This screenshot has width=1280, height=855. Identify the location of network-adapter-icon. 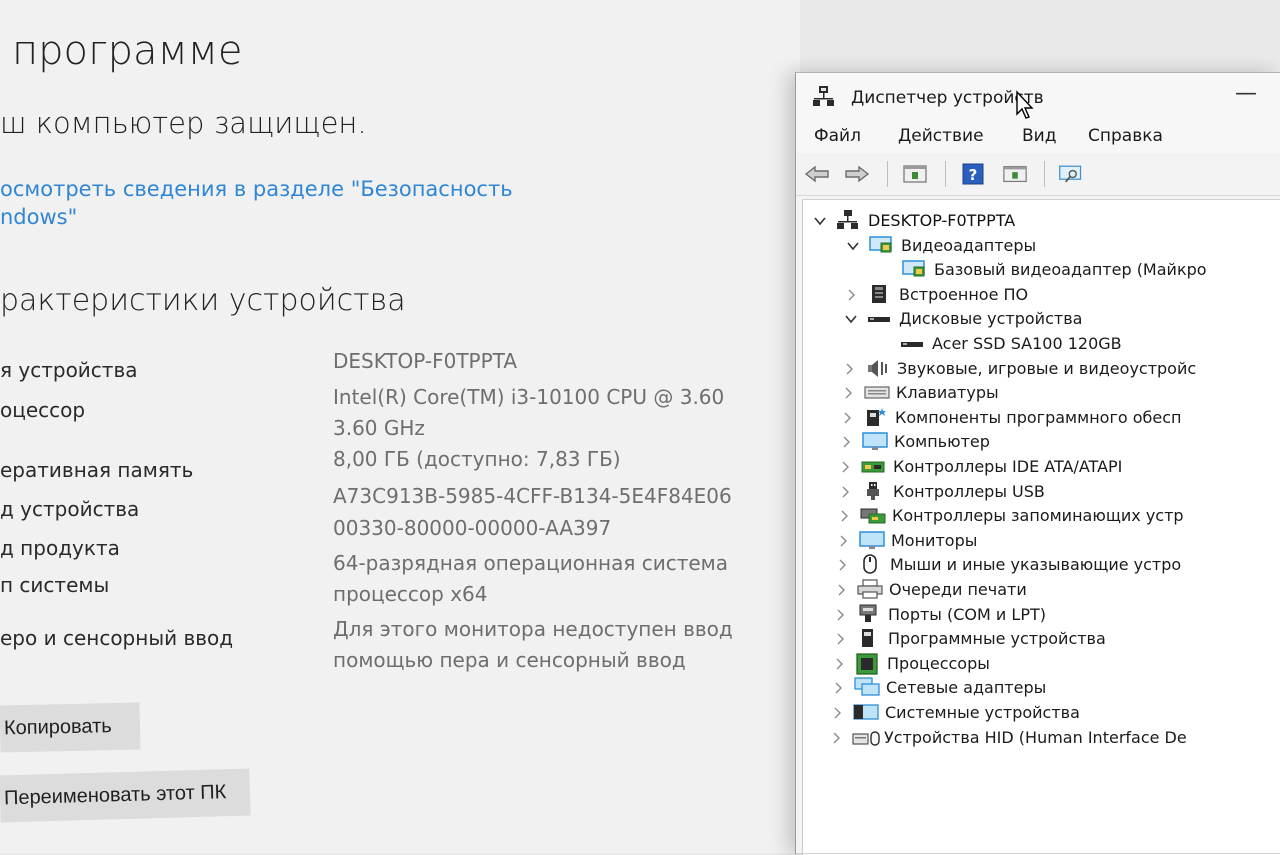
(867, 687).